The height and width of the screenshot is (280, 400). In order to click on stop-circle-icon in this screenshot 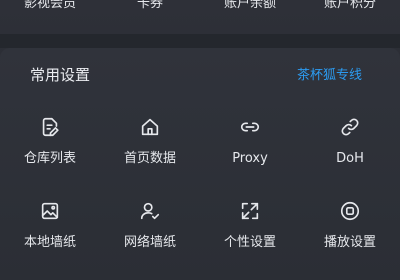, I will do `click(350, 211)`.